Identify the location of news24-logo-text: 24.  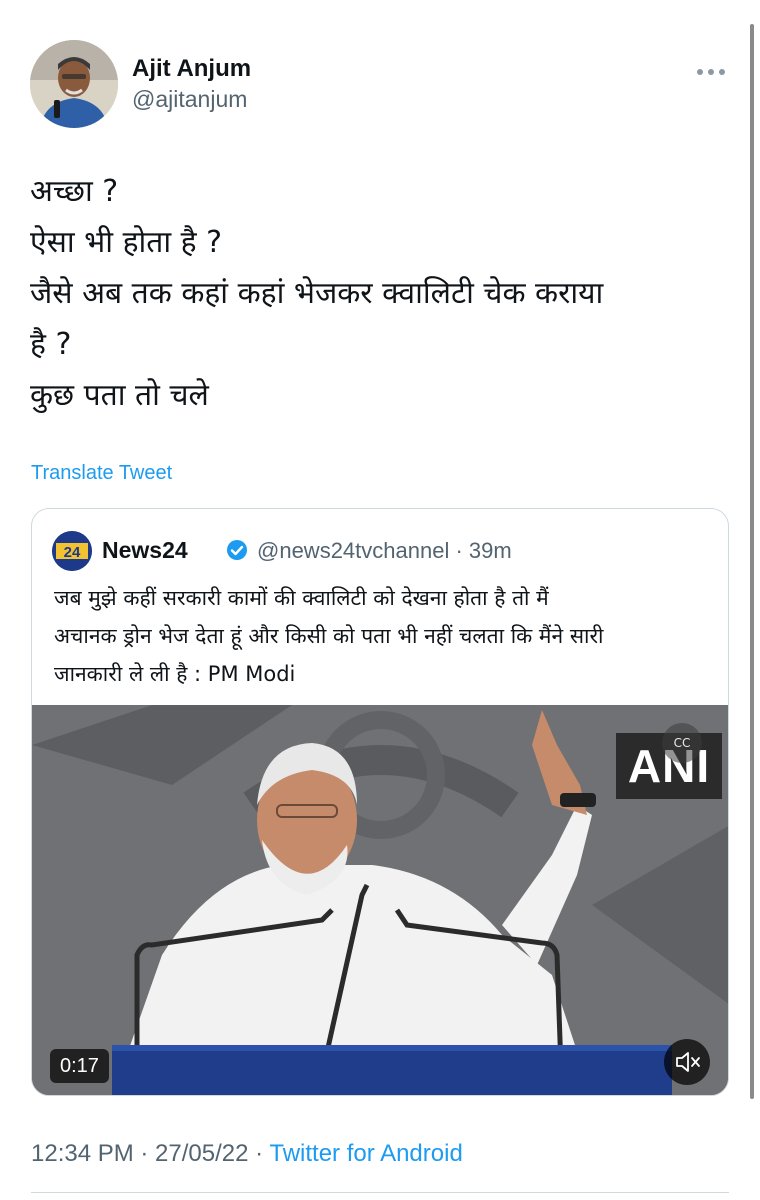
(72, 552).